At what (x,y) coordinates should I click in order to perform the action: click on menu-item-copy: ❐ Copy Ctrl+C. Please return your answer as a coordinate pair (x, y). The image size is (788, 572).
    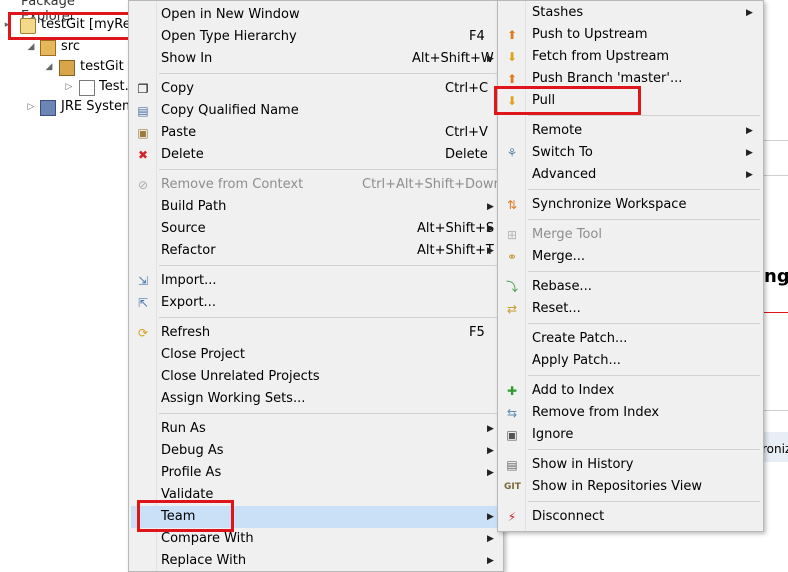
    Looking at the image, I should click on (315, 89).